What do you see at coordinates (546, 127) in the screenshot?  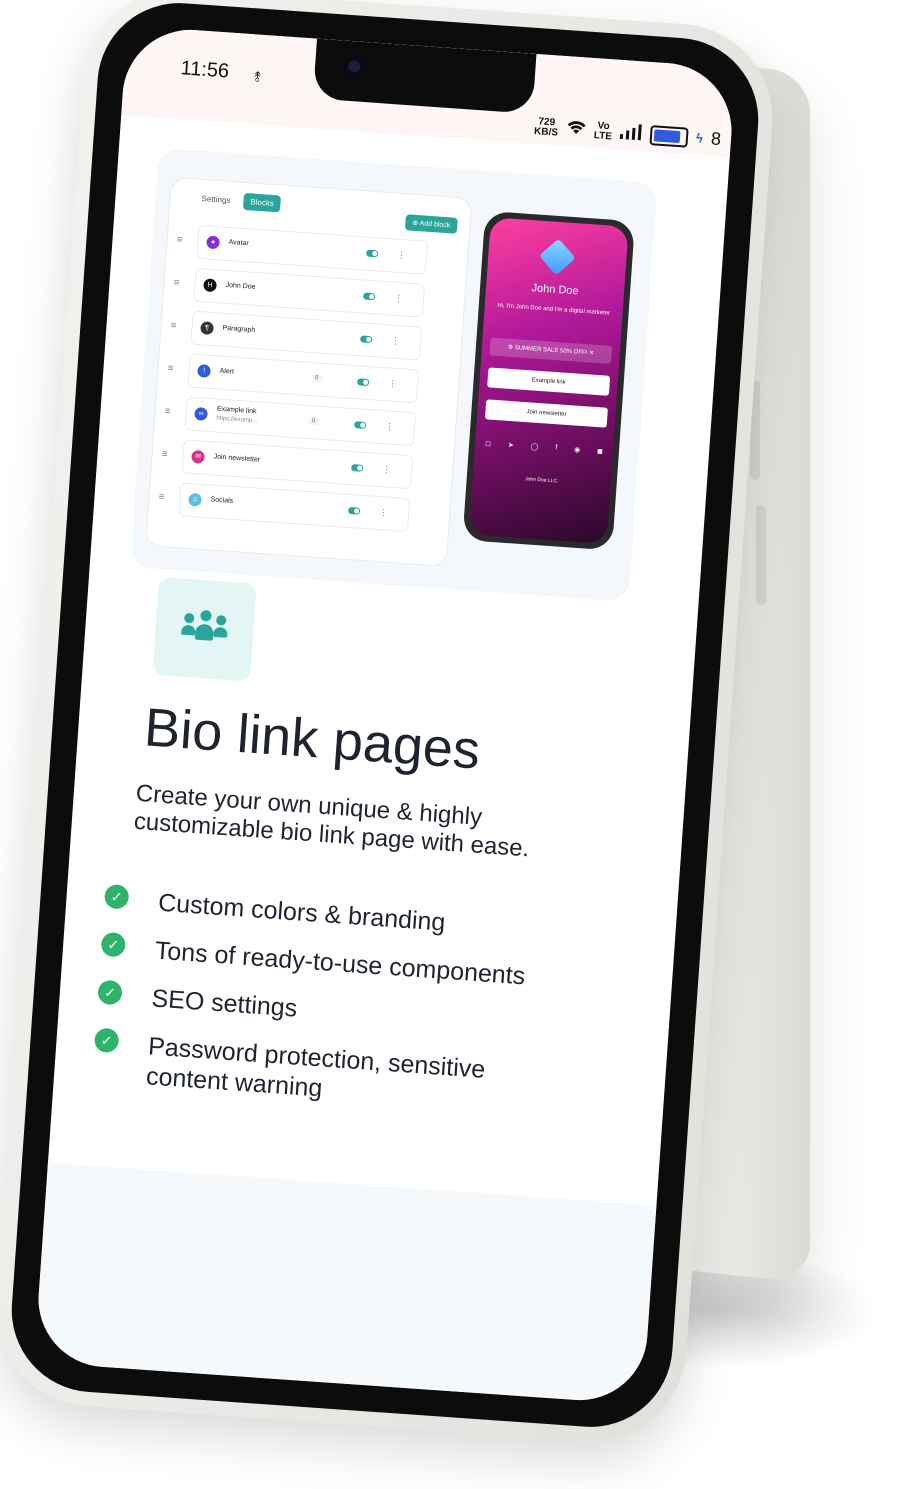 I see `data-speed: 729 KB/S` at bounding box center [546, 127].